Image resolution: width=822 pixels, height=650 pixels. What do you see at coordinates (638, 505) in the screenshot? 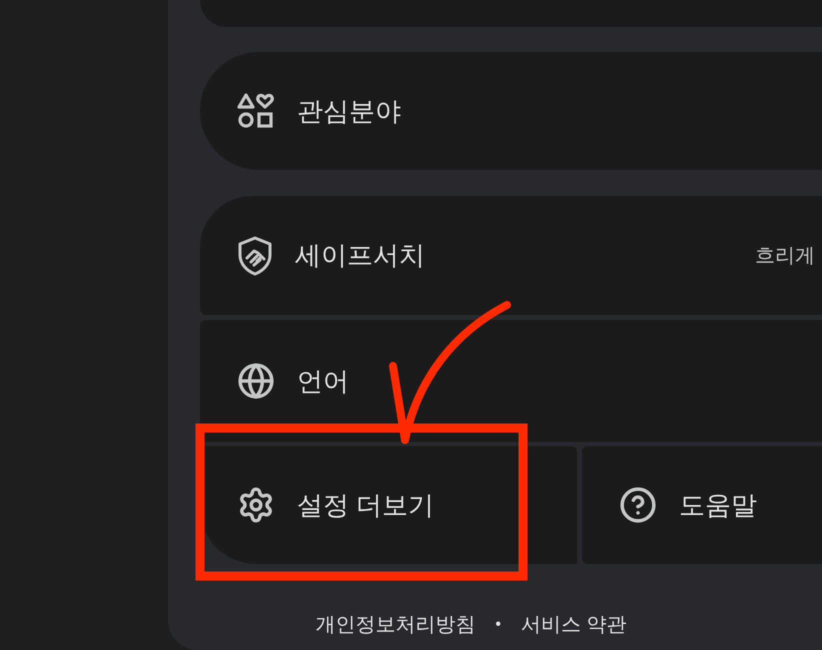
I see `help-icon` at bounding box center [638, 505].